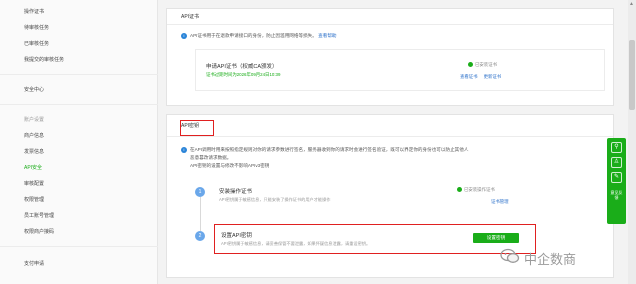 The width and height of the screenshot is (636, 284). What do you see at coordinates (243, 74) in the screenshot?
I see `cert-expiry-text: 证书过期时间为2026年09月24日10:39` at bounding box center [243, 74].